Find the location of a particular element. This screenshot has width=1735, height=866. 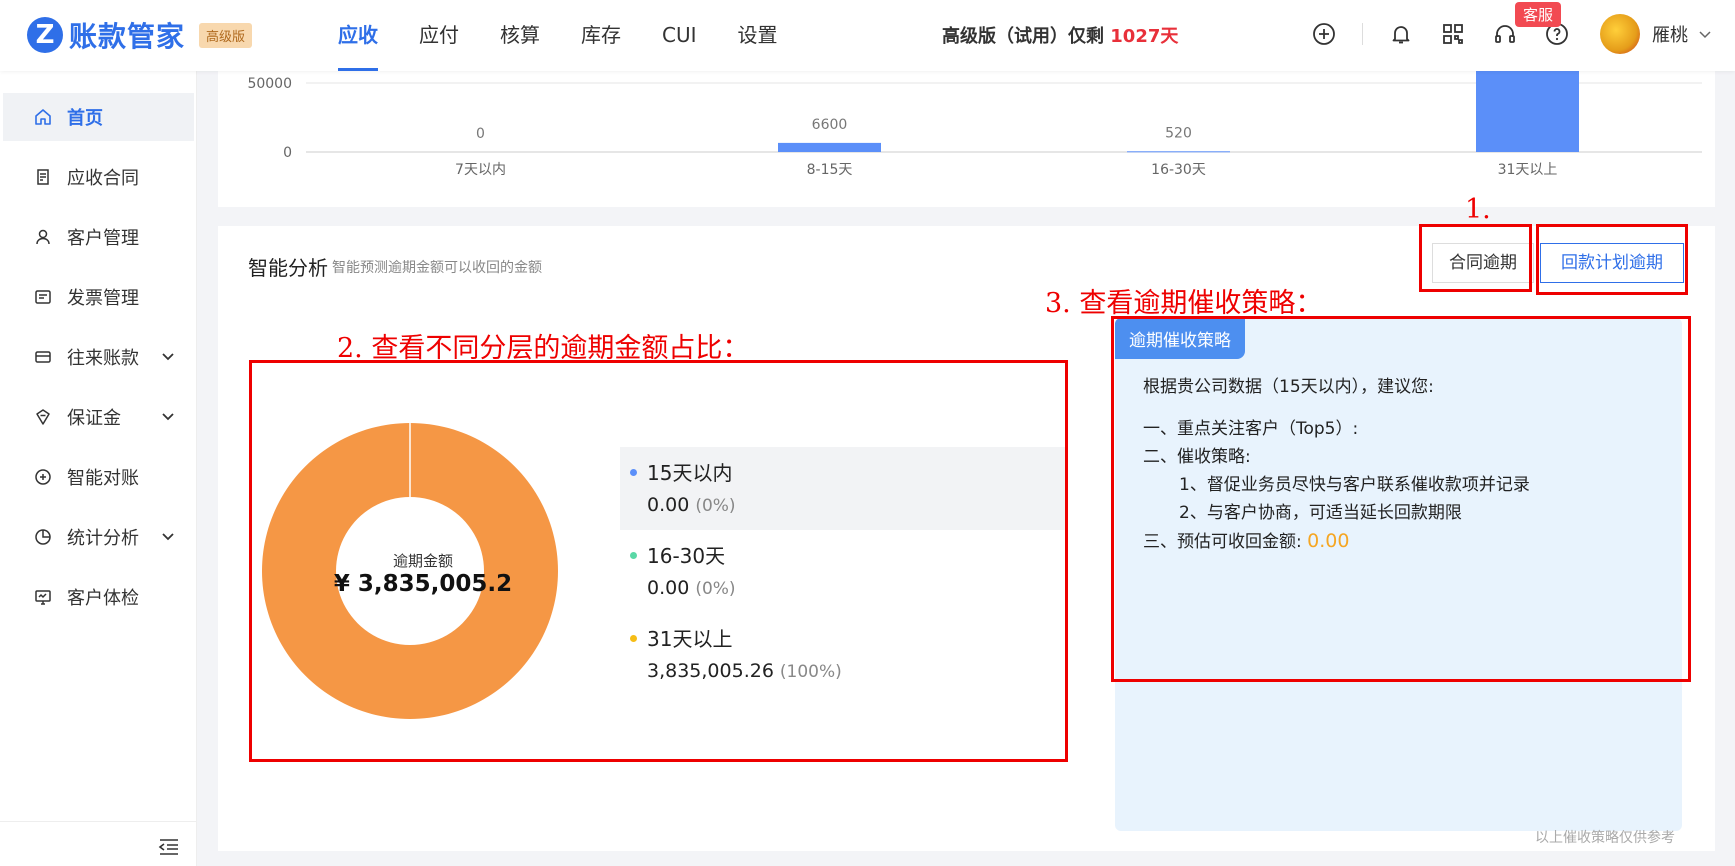

legend-percent: (100%) is located at coordinates (810, 672).